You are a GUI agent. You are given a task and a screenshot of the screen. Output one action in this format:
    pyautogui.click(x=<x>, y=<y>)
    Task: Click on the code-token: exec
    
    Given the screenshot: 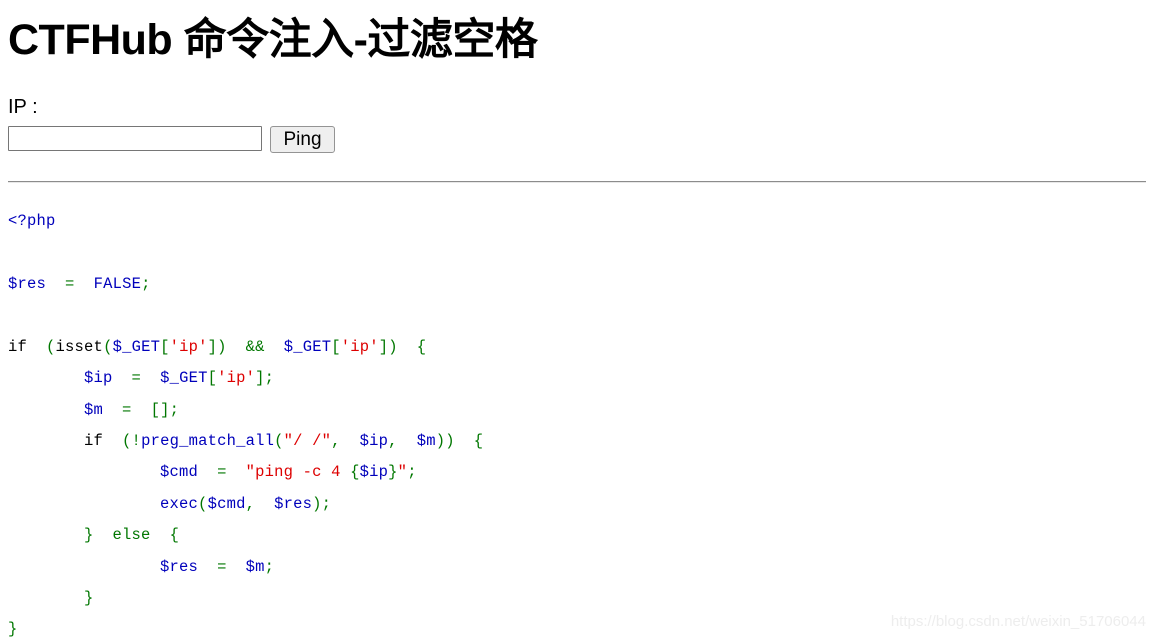 What is the action you would take?
    pyautogui.click(x=179, y=503)
    